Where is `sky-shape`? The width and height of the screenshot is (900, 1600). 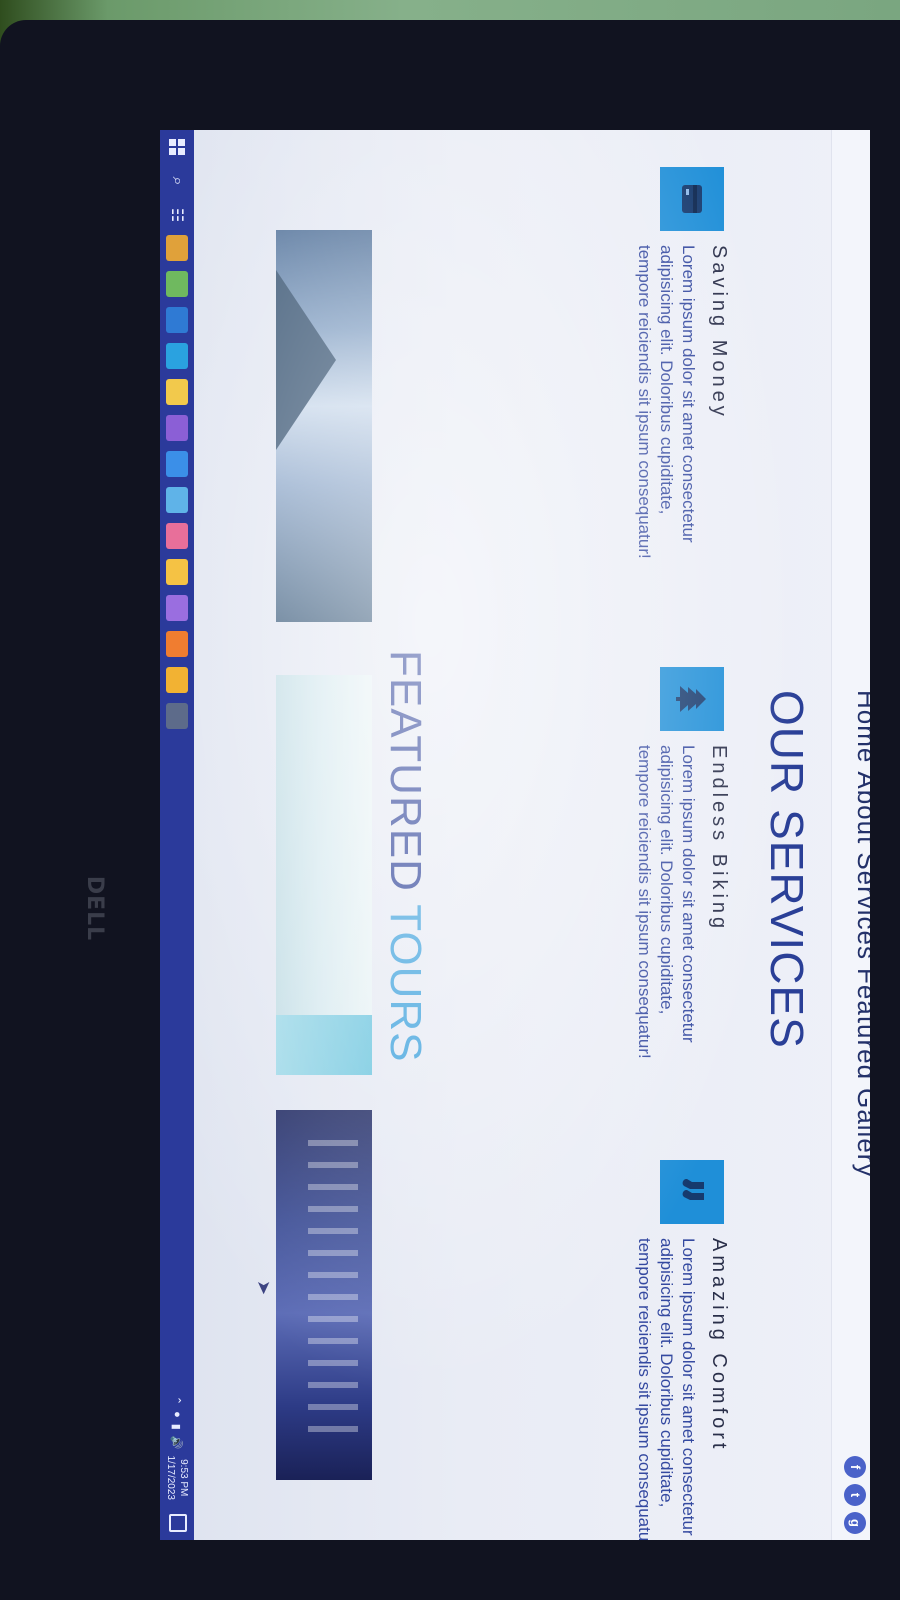 sky-shape is located at coordinates (324, 1045).